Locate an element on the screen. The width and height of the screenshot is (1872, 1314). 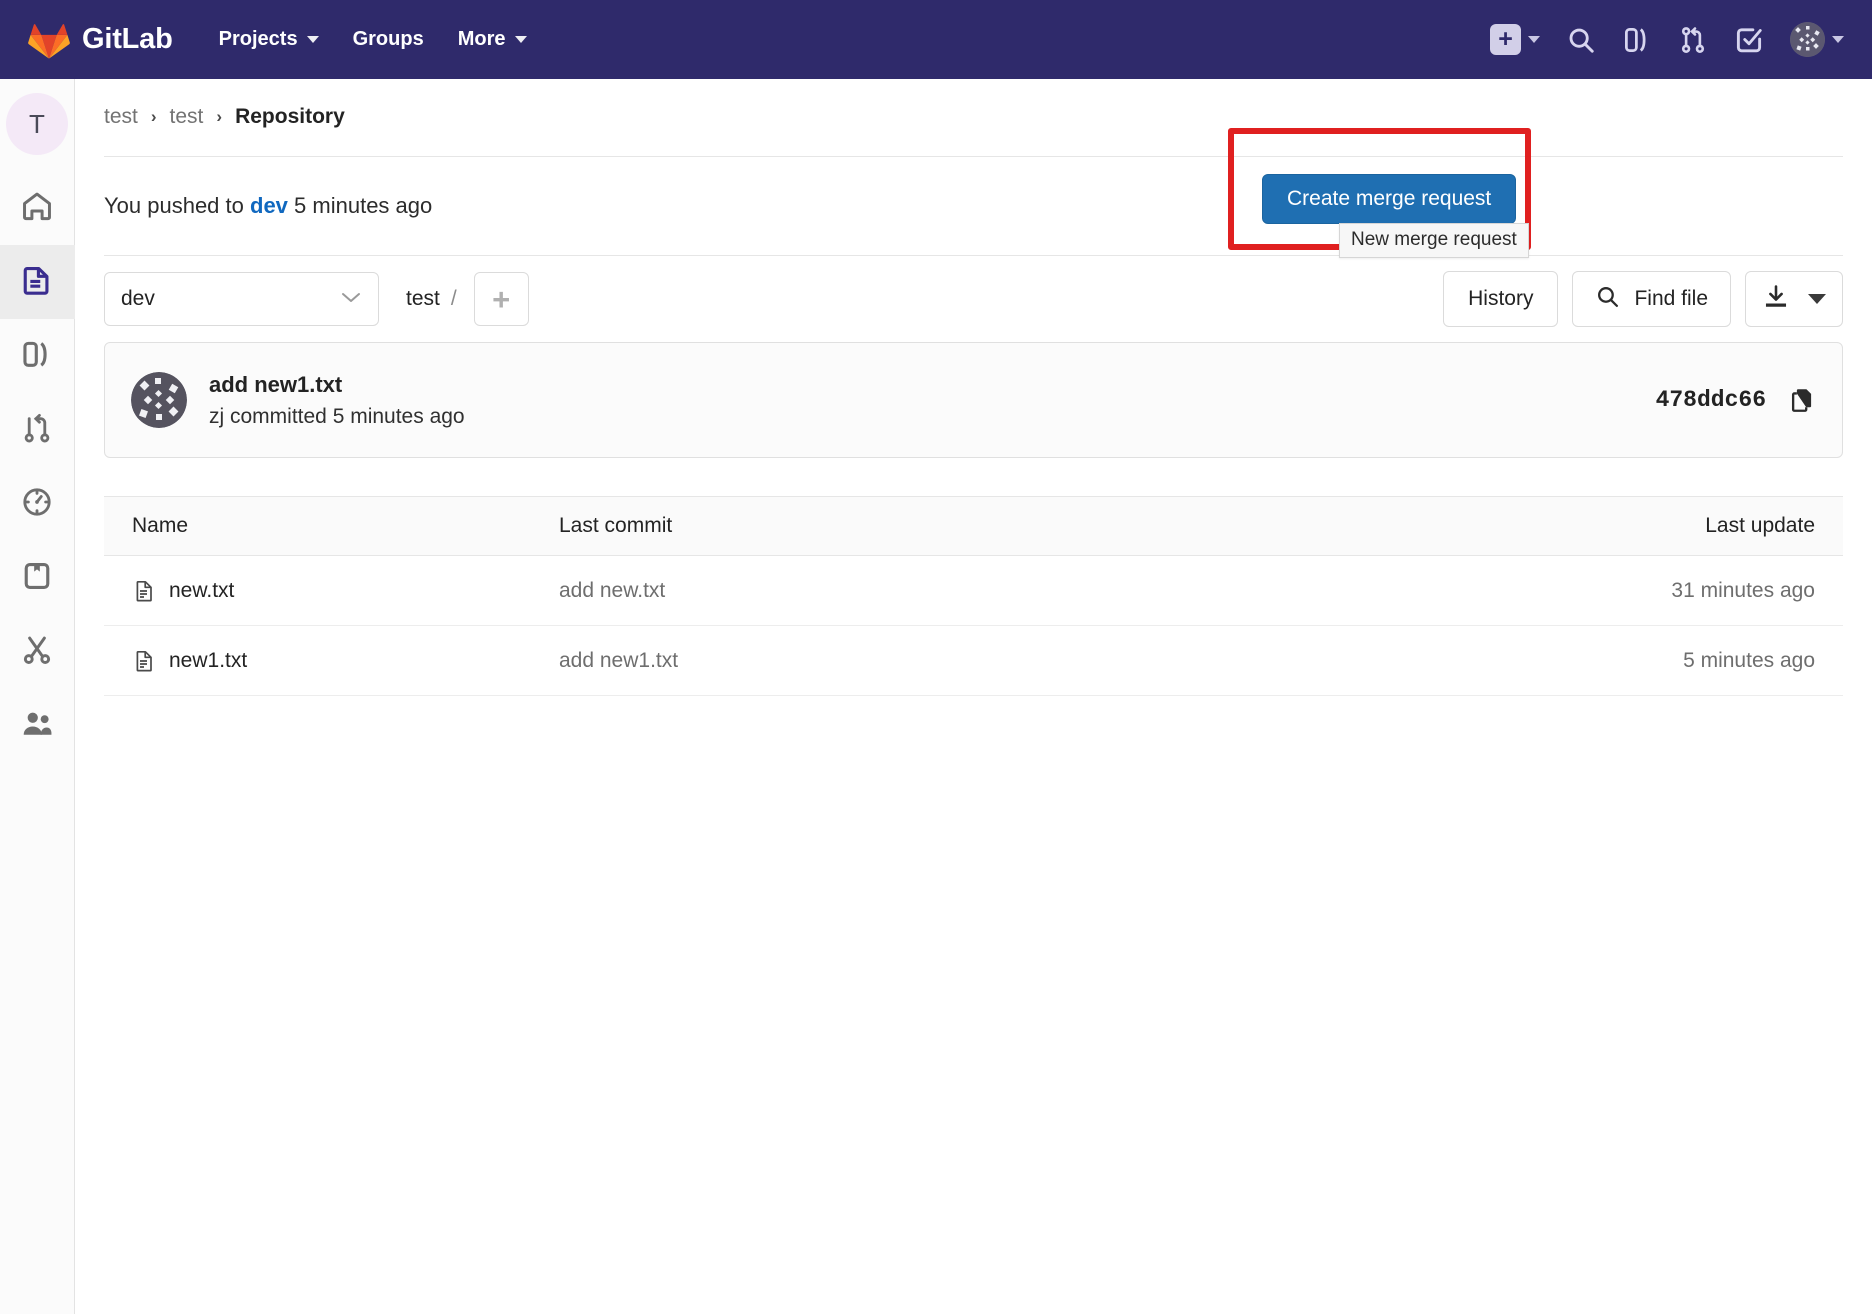
navbar-actions: + is located at coordinates (1667, 39).